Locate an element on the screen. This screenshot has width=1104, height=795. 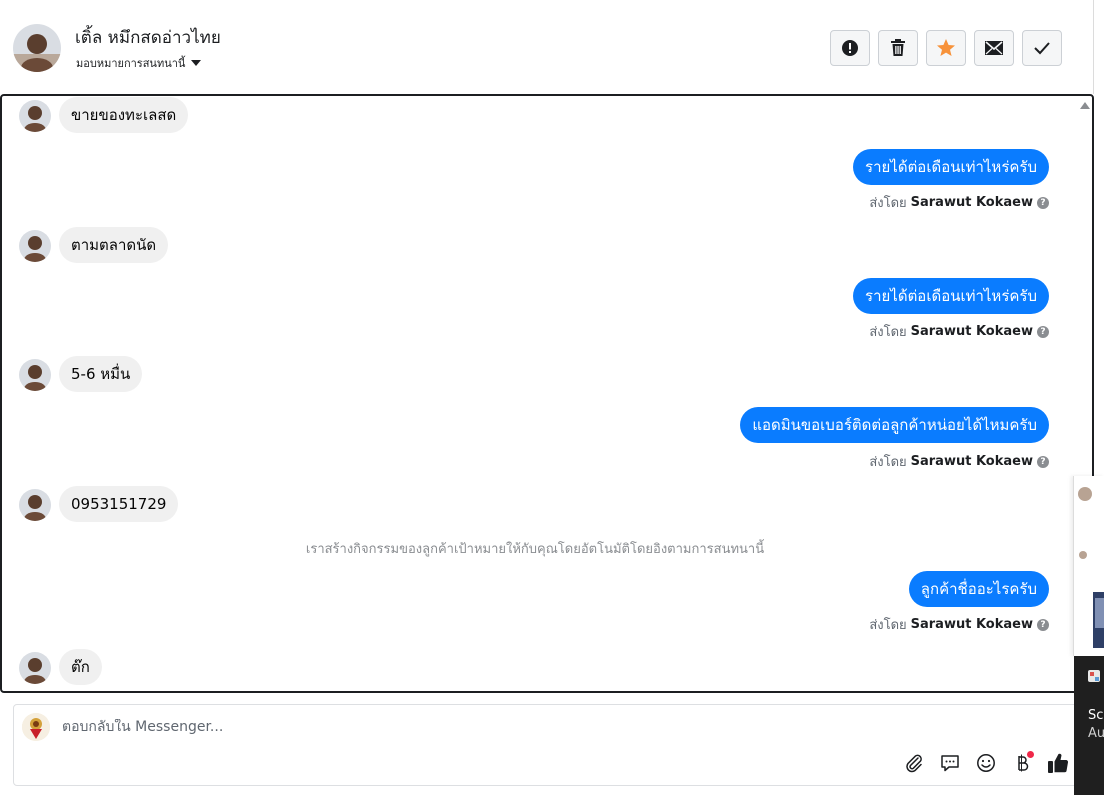
popup-line-2: Au is located at coordinates (1096, 733).